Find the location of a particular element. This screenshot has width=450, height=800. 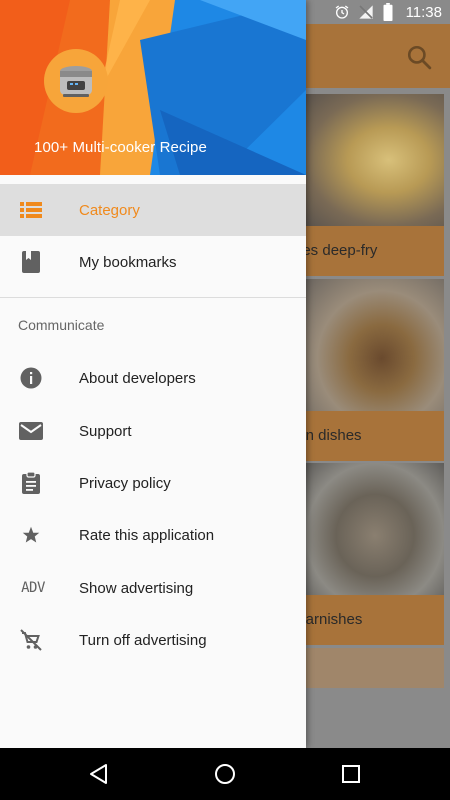

category-card: hes deep-fry is located at coordinates (375, 185).